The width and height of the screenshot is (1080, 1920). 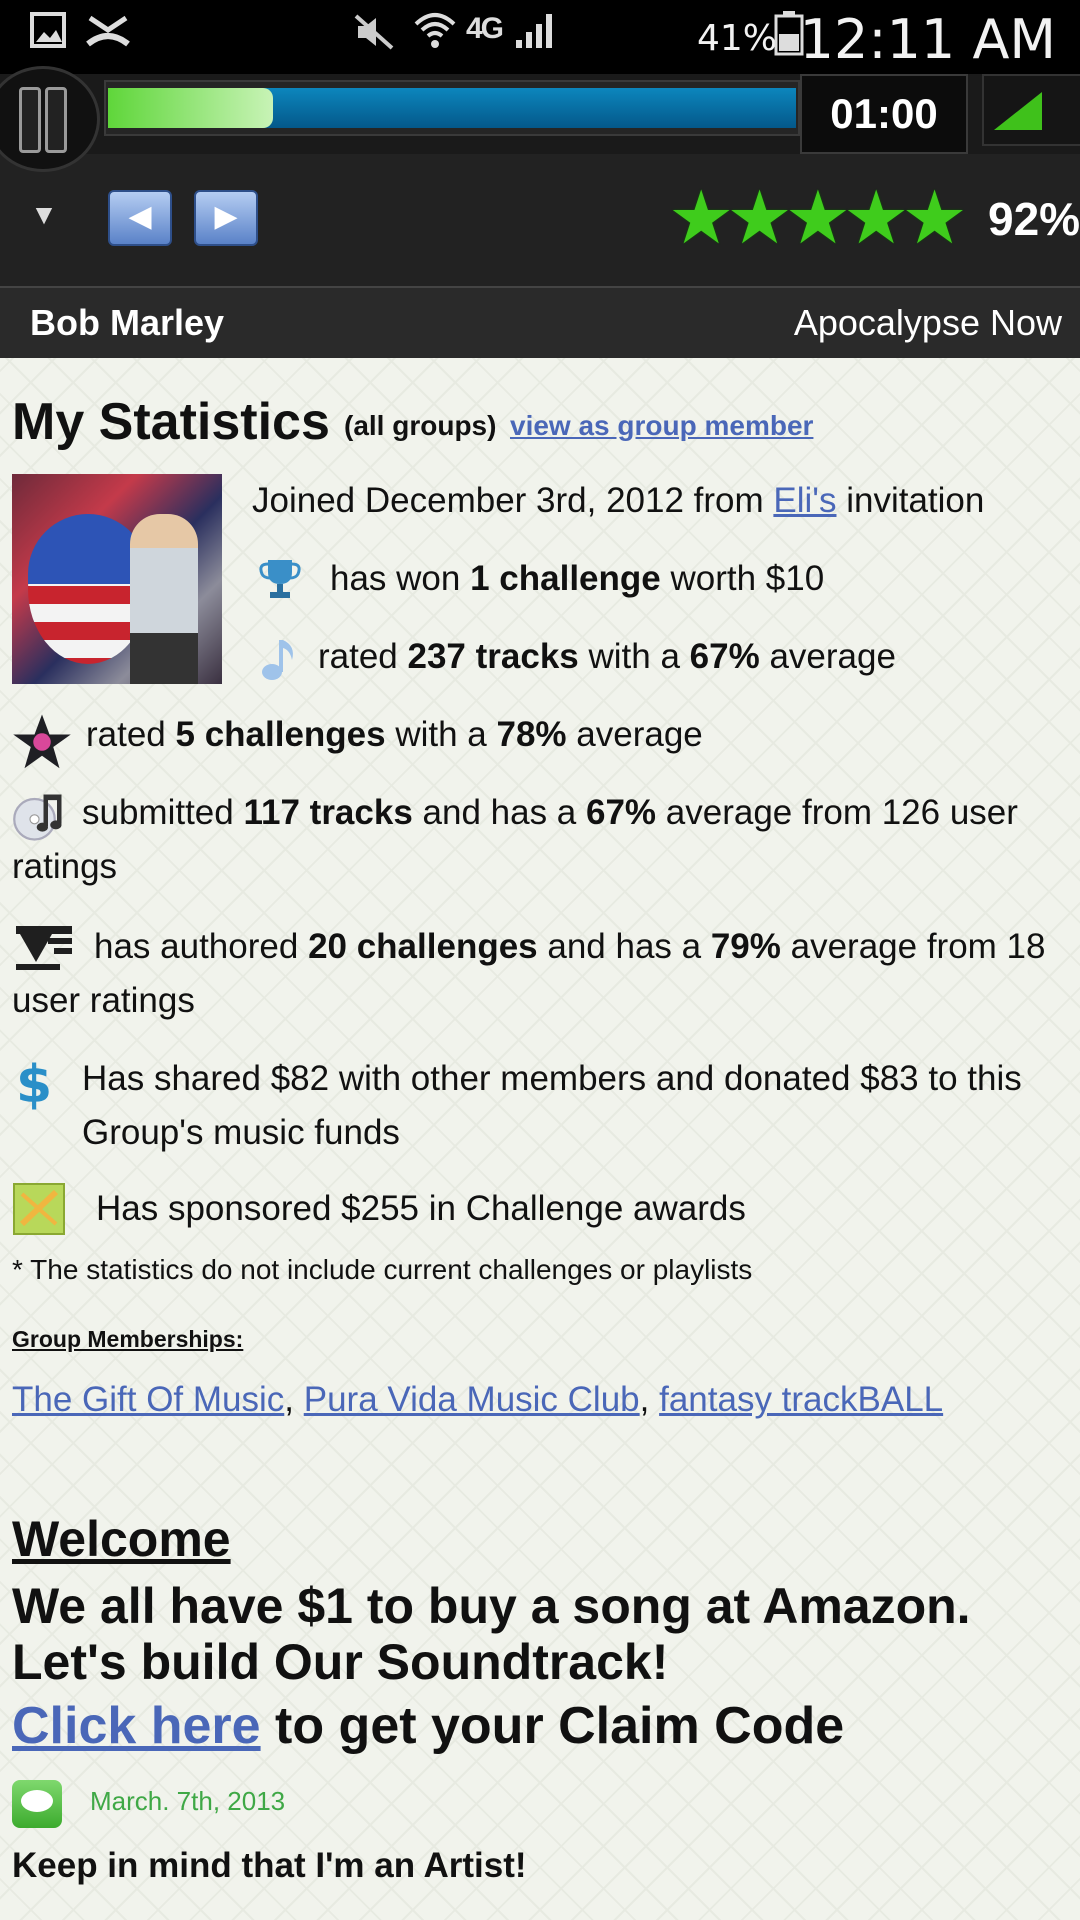 What do you see at coordinates (121, 1539) in the screenshot?
I see `welcome-heading: Welcome` at bounding box center [121, 1539].